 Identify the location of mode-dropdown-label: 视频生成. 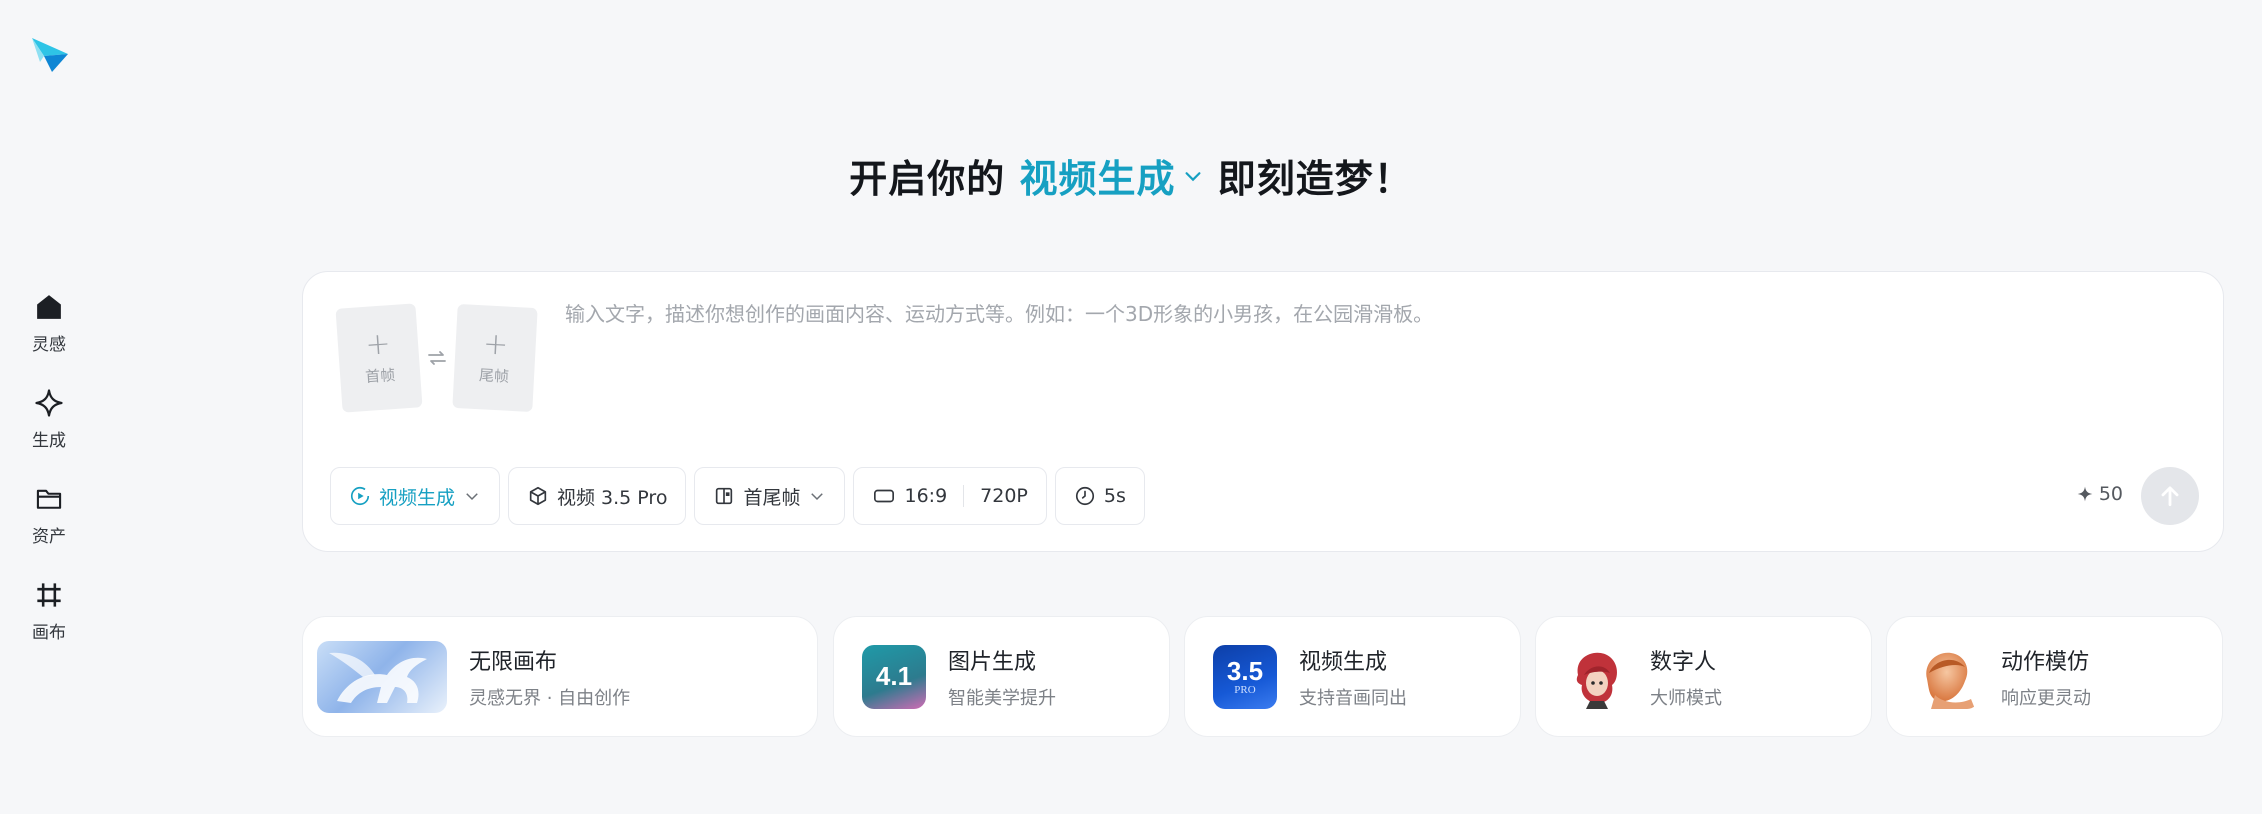
(1097, 179).